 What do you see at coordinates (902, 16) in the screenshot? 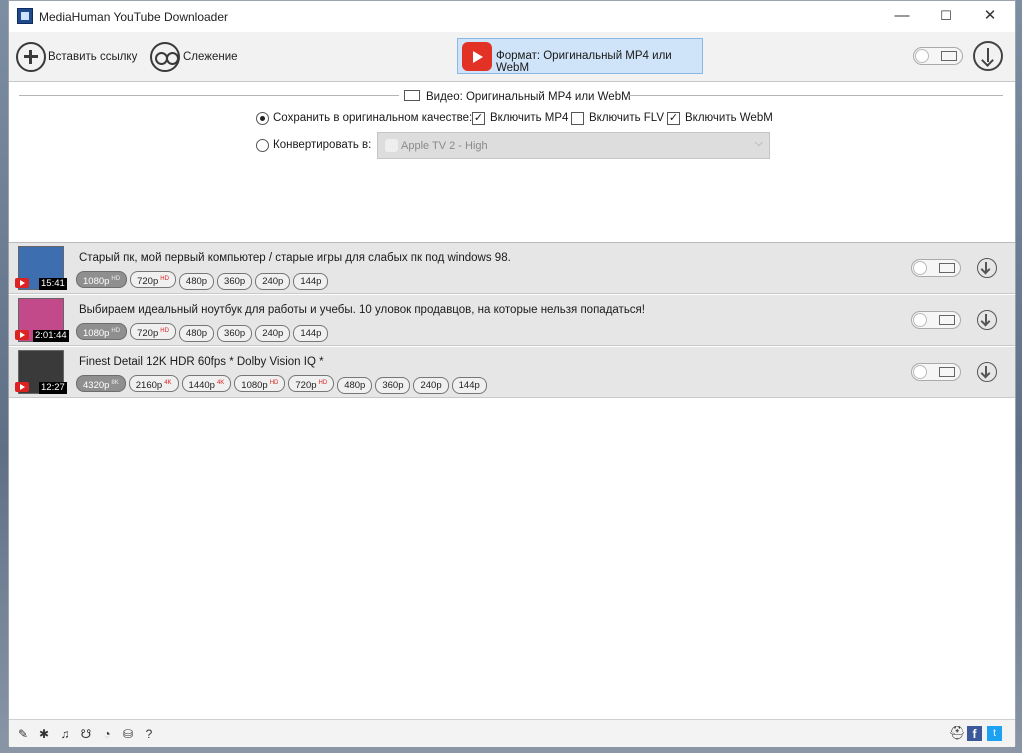
I see `minimize-button: —` at bounding box center [902, 16].